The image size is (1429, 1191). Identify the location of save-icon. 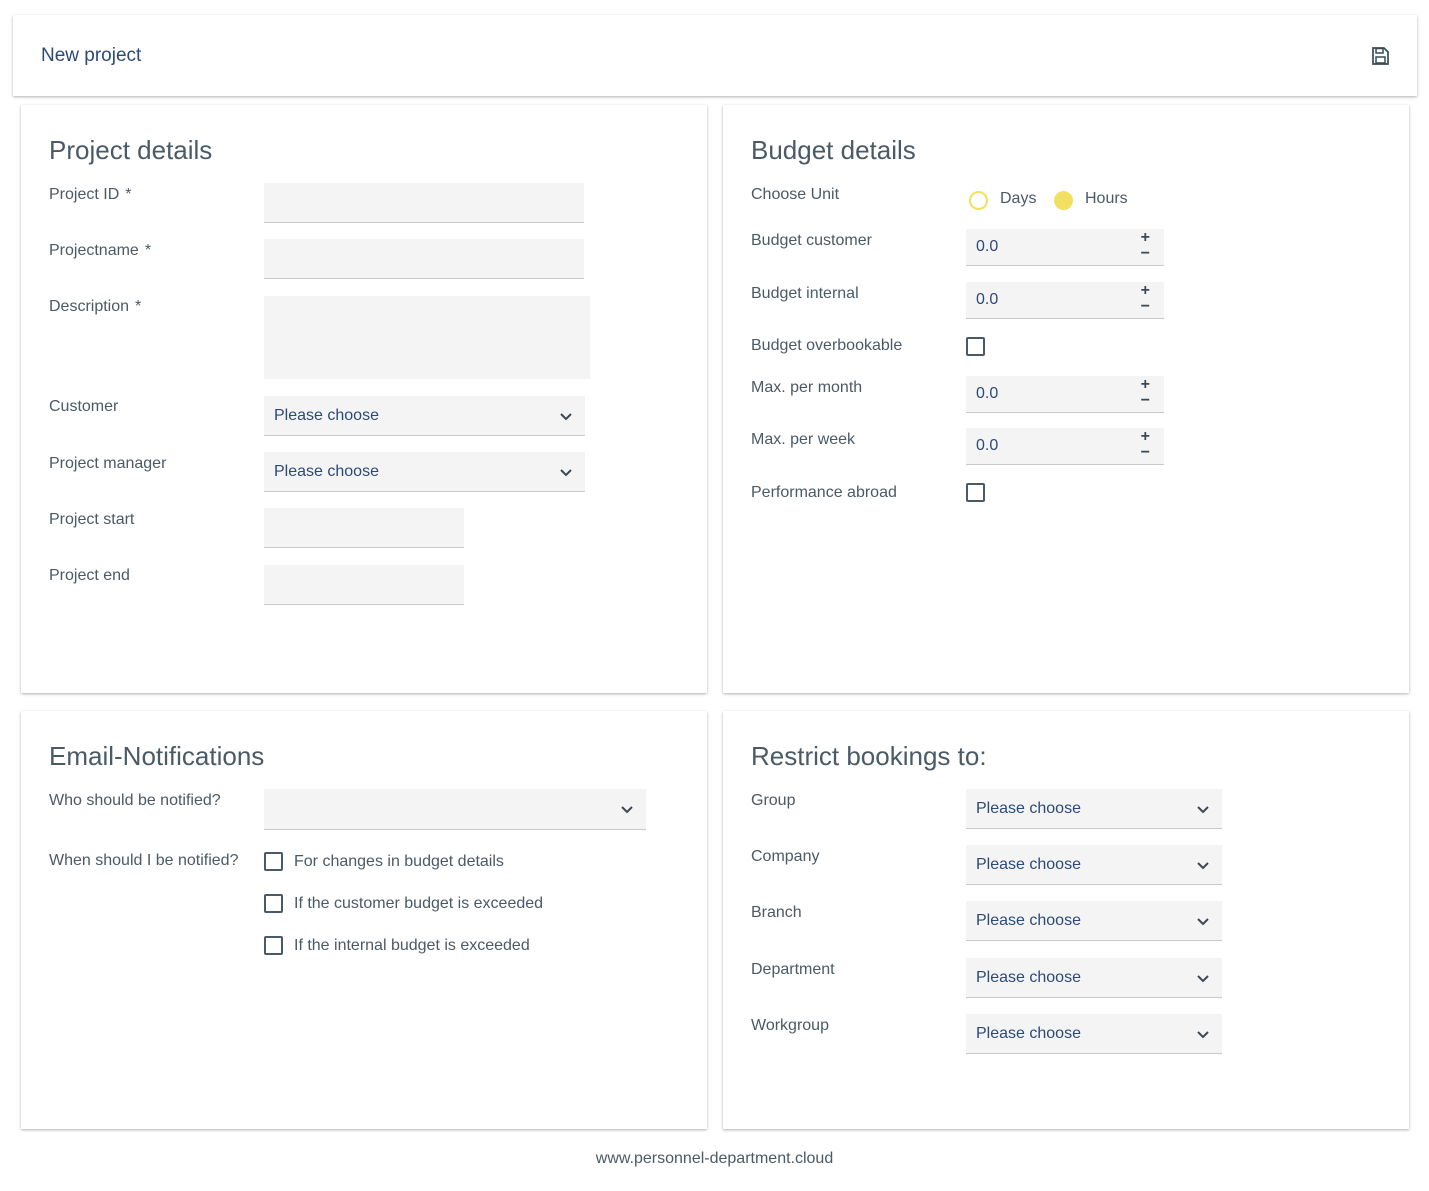
(1380, 56).